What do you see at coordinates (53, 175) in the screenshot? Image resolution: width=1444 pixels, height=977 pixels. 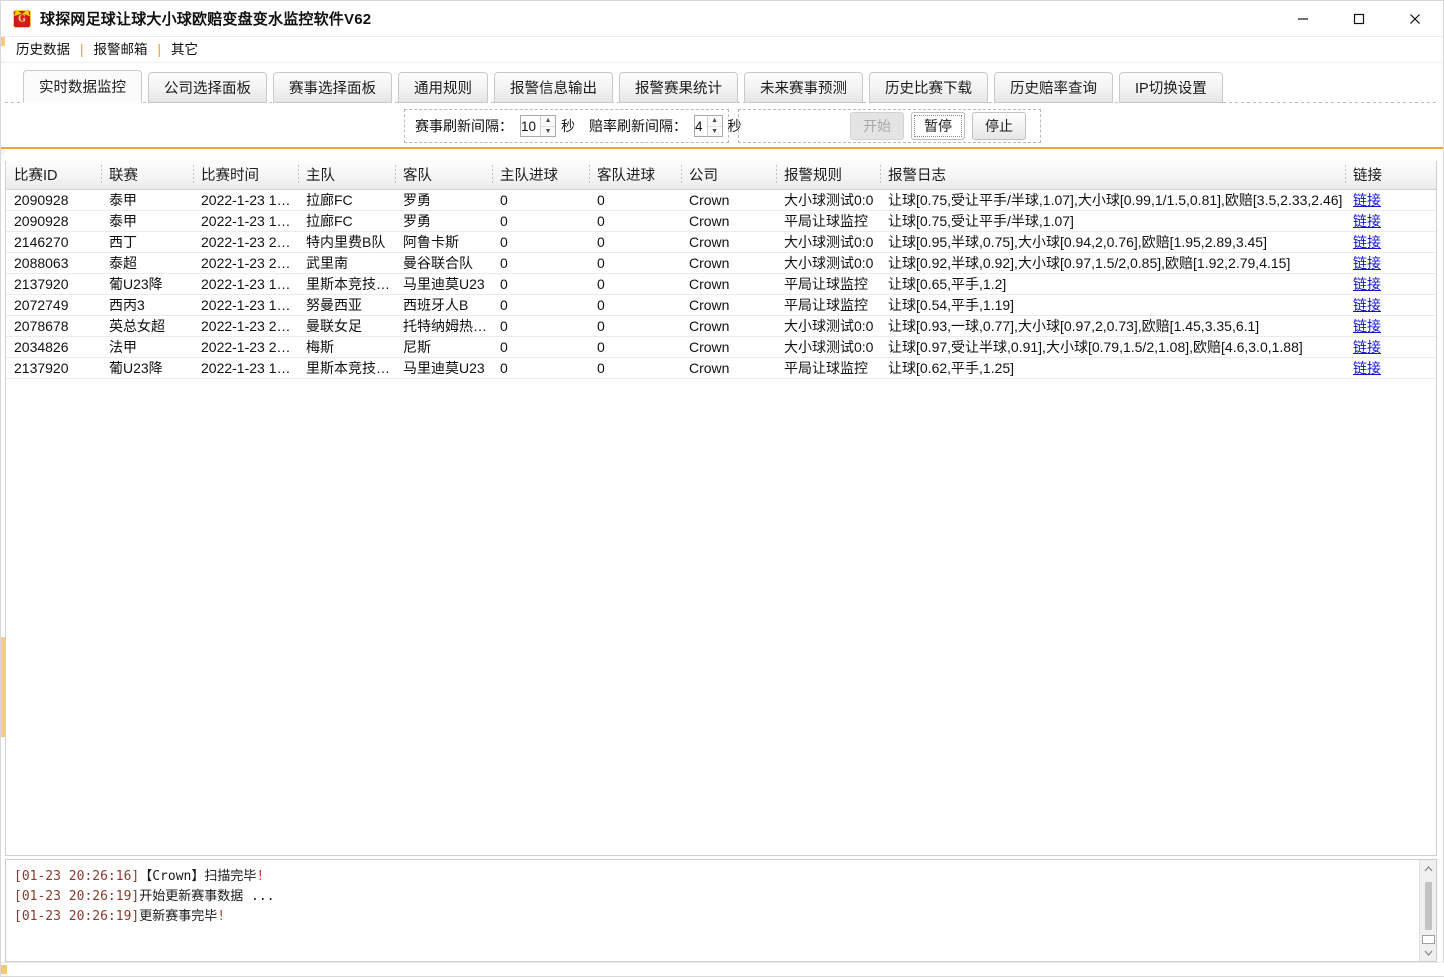 I see `column-header-match-id: 比赛ID` at bounding box center [53, 175].